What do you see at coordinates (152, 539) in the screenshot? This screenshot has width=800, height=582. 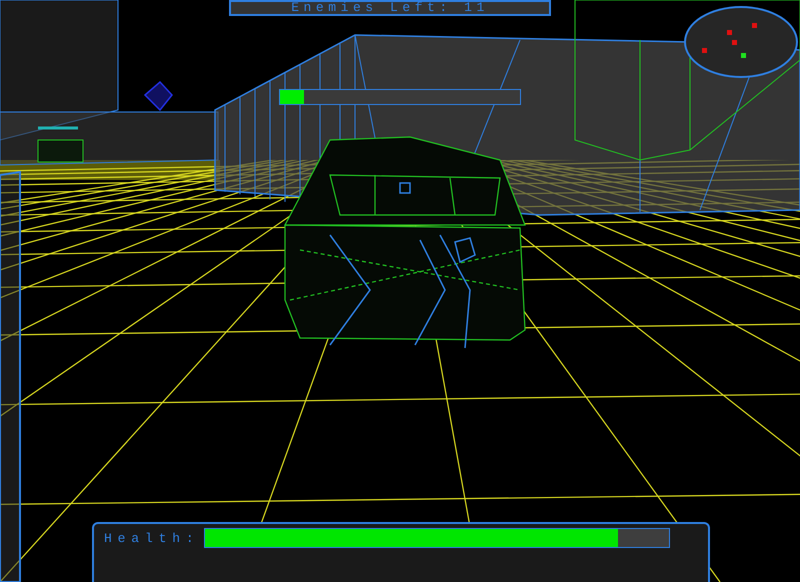 I see `health-label: Health:` at bounding box center [152, 539].